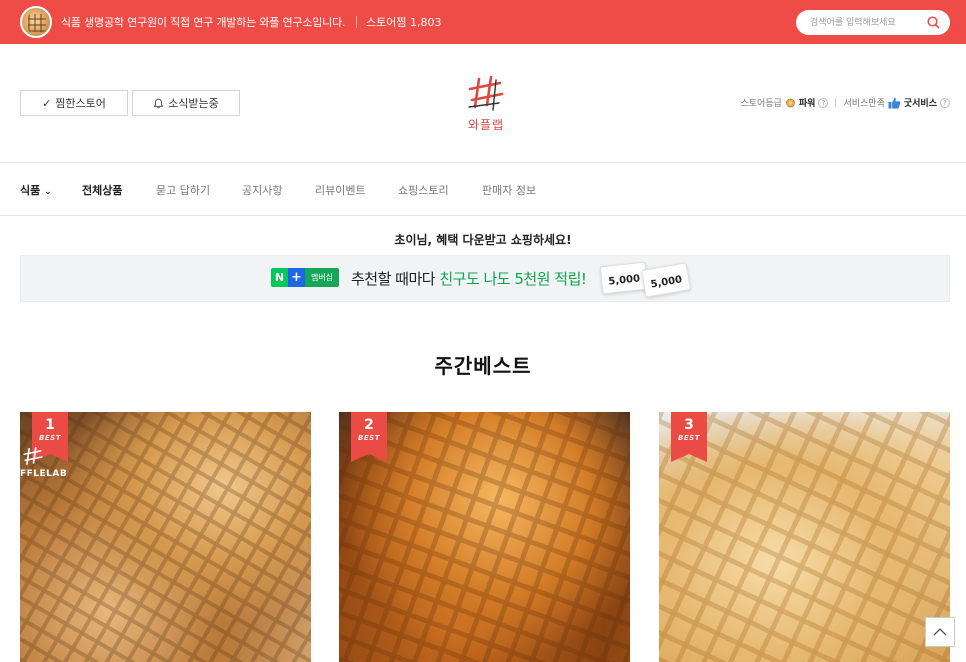 The width and height of the screenshot is (966, 662). What do you see at coordinates (823, 102) in the screenshot?
I see `grade-help-icon: ?` at bounding box center [823, 102].